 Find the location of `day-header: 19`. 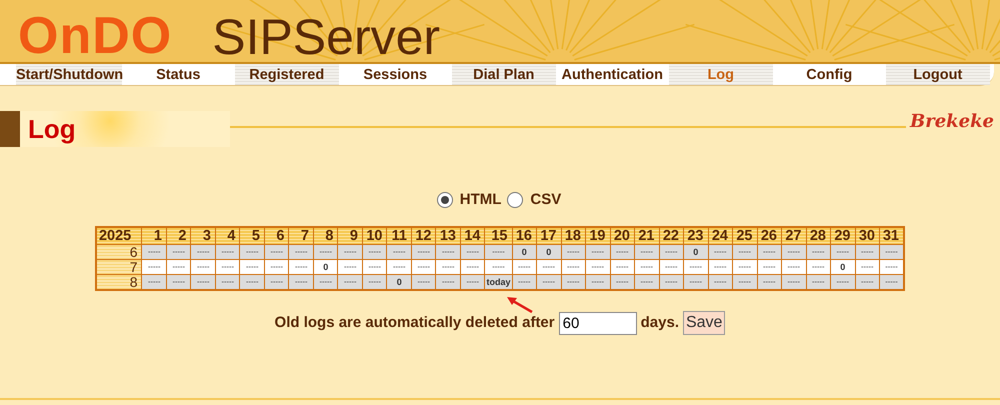

day-header: 19 is located at coordinates (598, 235).